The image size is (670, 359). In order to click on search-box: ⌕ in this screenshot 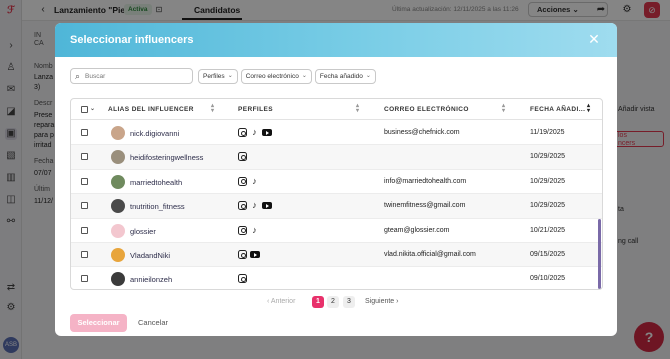, I will do `click(131, 76)`.